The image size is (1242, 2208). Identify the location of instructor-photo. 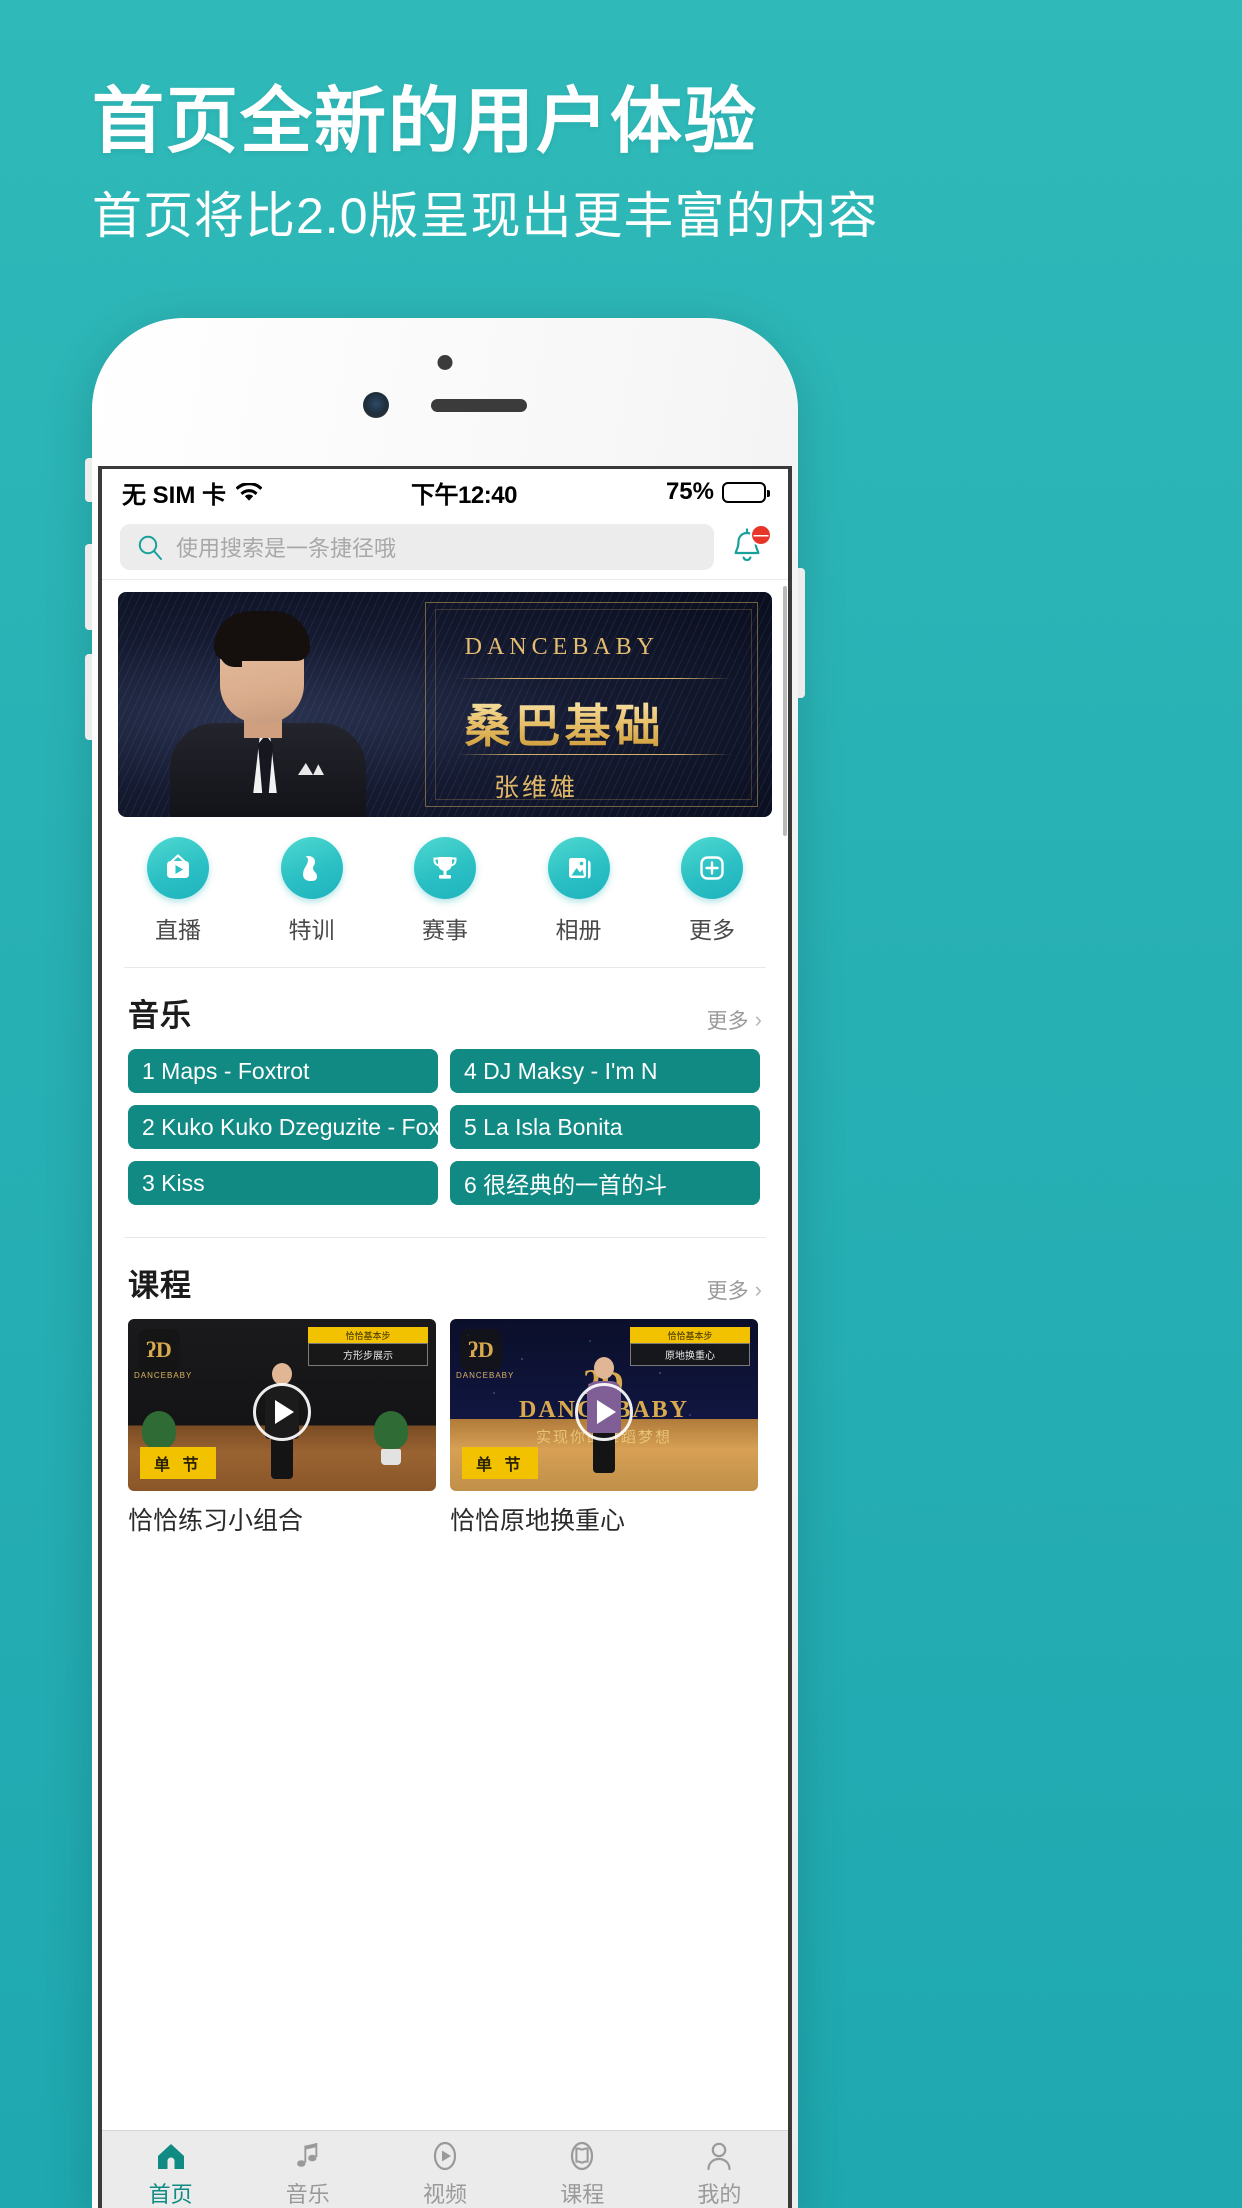
(273, 711).